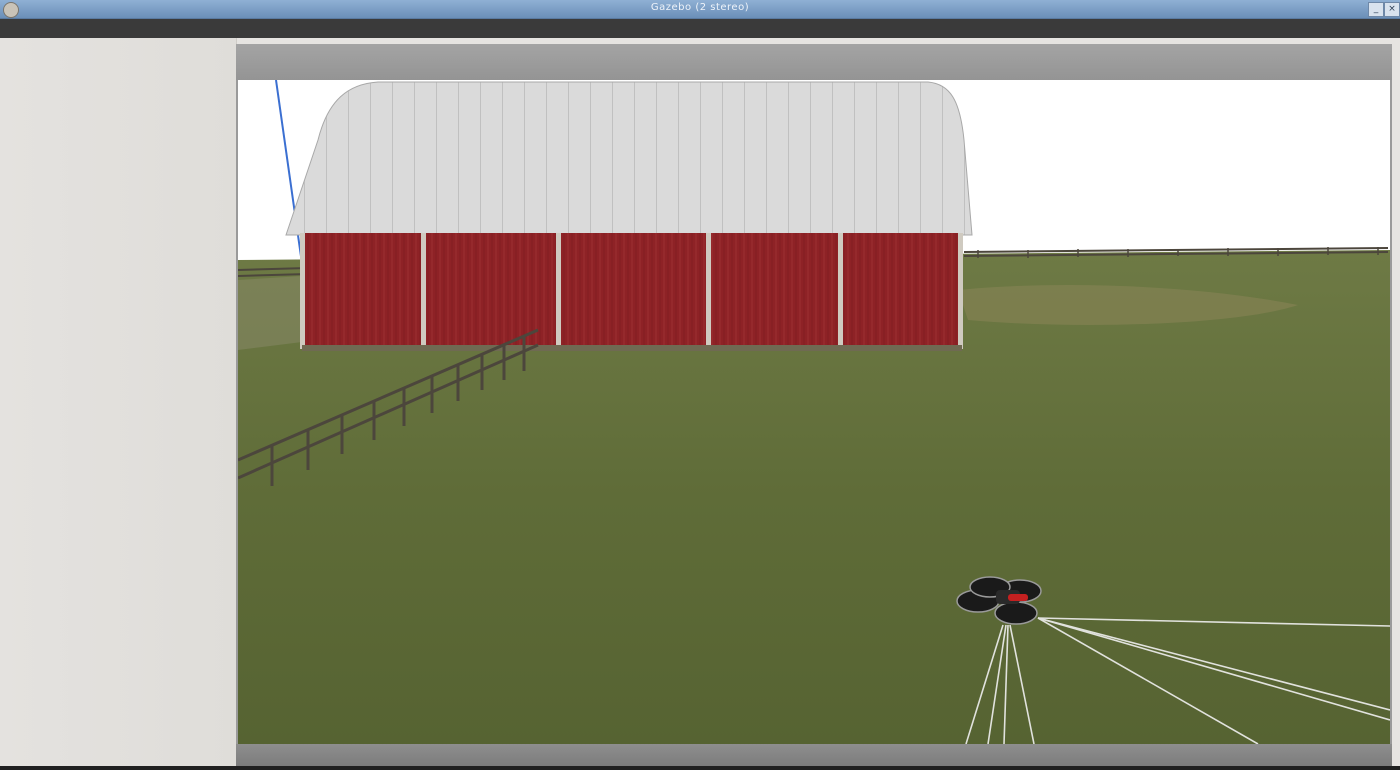 The width and height of the screenshot is (1400, 770). What do you see at coordinates (814, 62) in the screenshot?
I see `viewport-toolbar` at bounding box center [814, 62].